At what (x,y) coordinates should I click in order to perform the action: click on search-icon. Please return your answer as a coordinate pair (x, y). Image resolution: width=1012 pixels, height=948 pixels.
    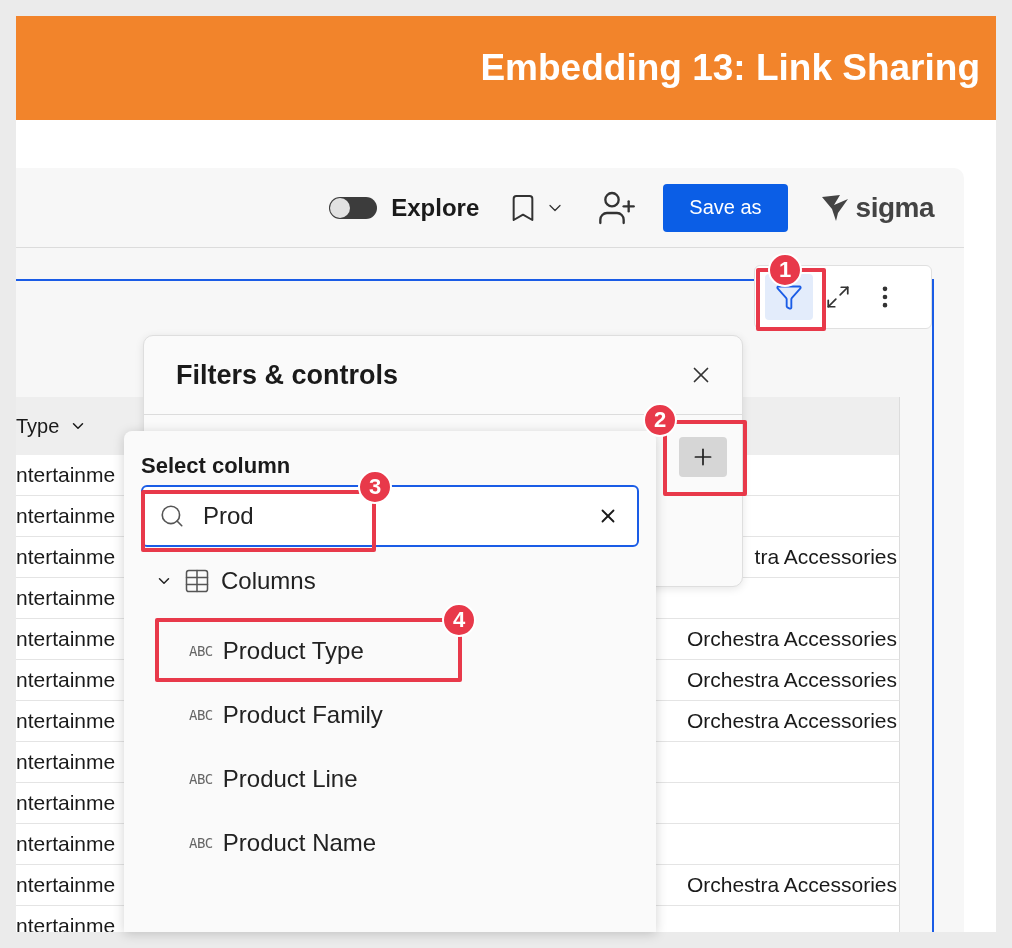
    Looking at the image, I should click on (172, 516).